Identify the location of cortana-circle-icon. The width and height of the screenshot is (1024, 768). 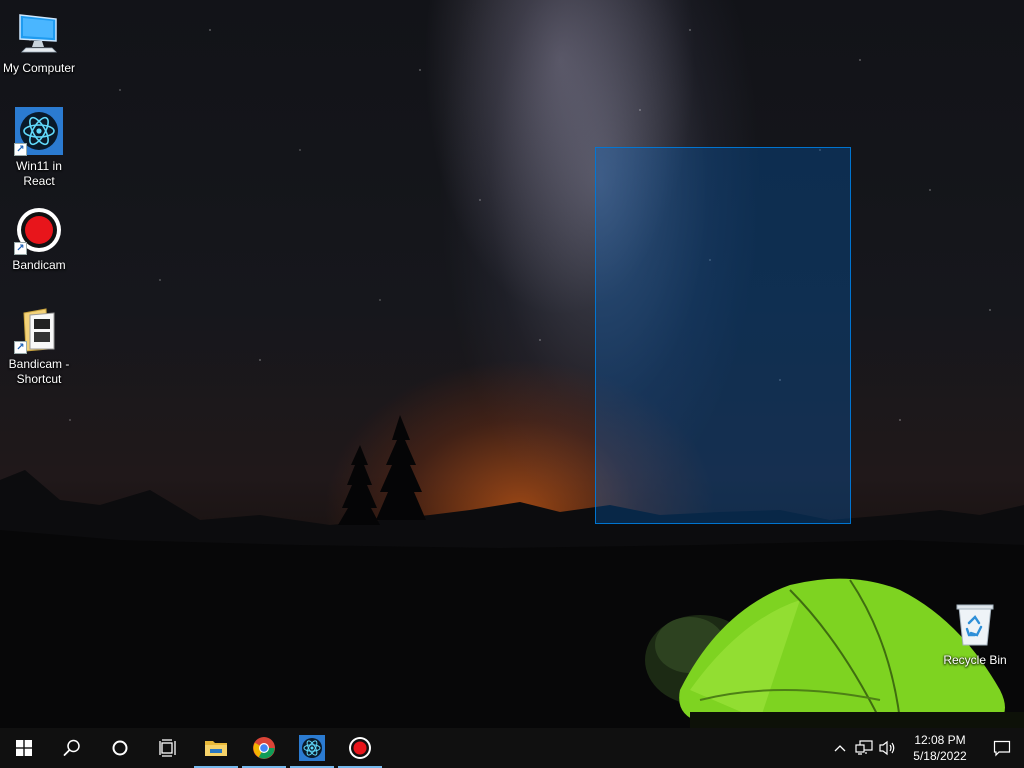
(120, 748).